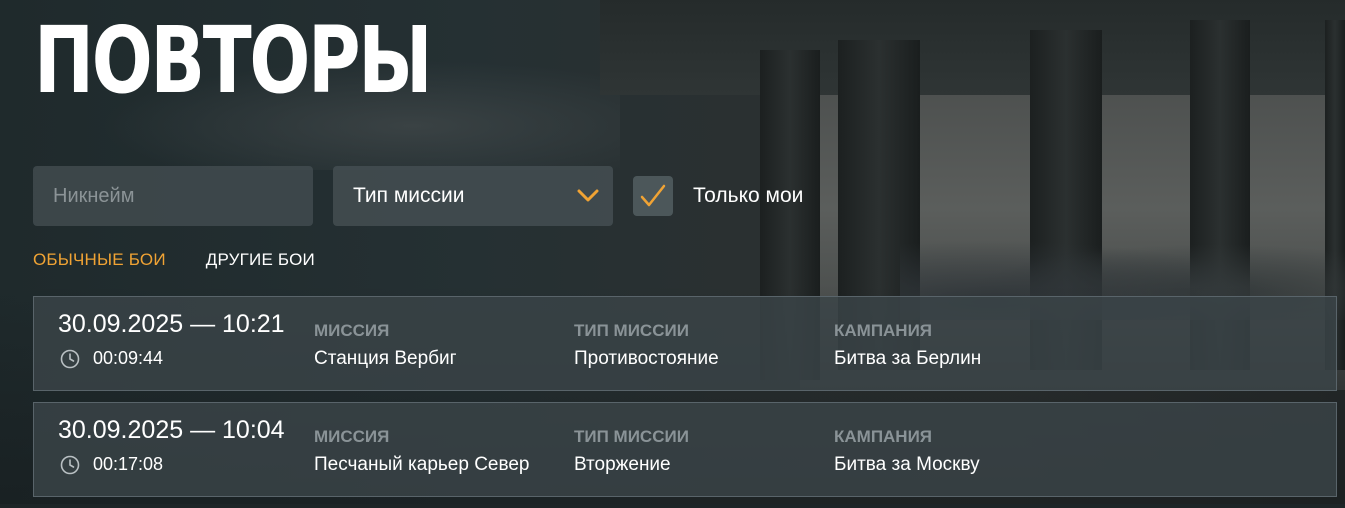 The image size is (1345, 508). What do you see at coordinates (233, 60) in the screenshot?
I see `page-title: ПОВТОРЫ` at bounding box center [233, 60].